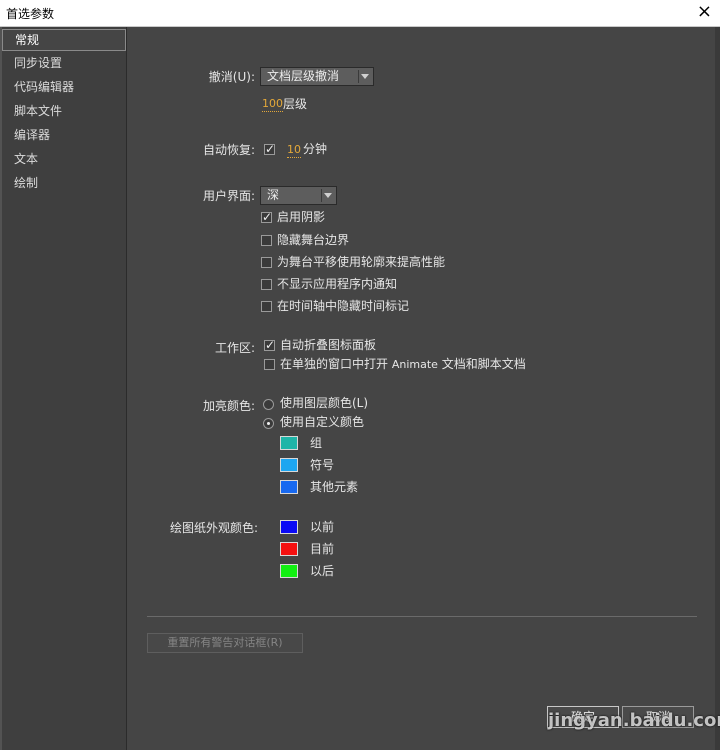 Image resolution: width=720 pixels, height=750 pixels. Describe the element at coordinates (30, 14) in the screenshot. I see `window-title: 首选参数` at that location.